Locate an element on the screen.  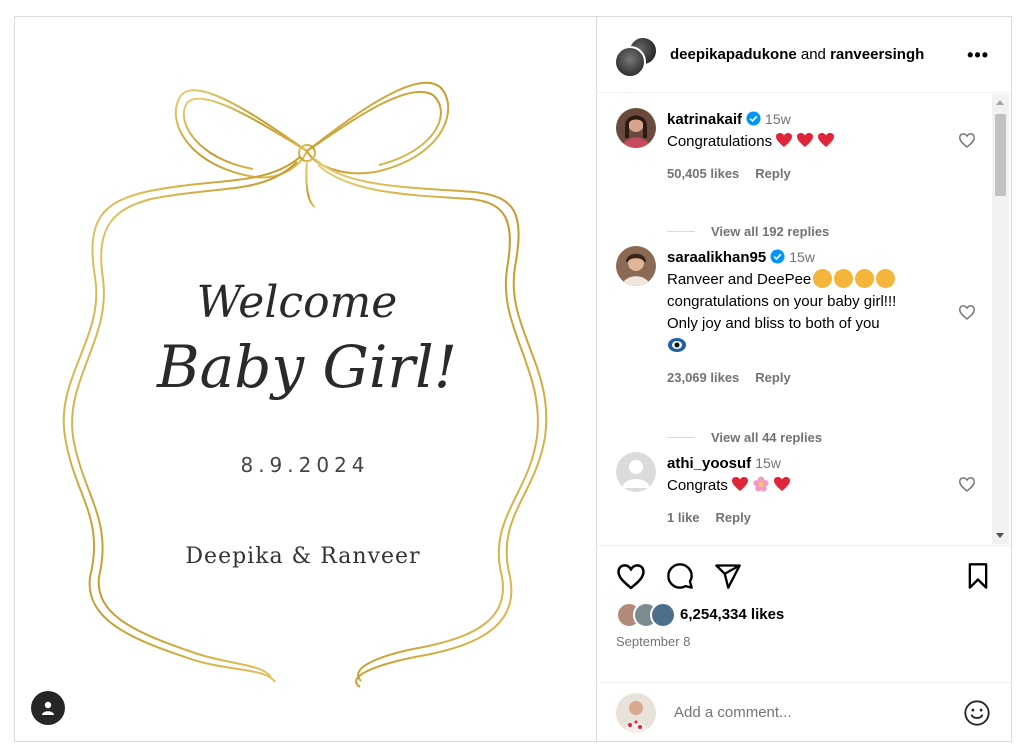
comment-username: saraalikhan95 is located at coordinates (716, 257).